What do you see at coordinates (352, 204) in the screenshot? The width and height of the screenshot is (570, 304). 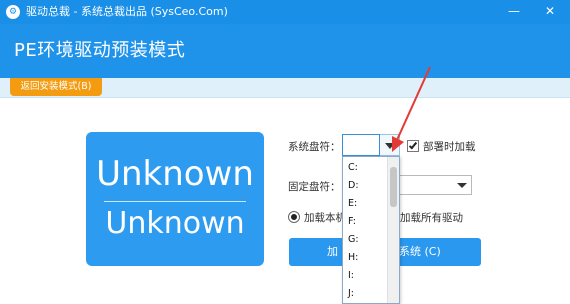 I see `dropdown-option: E:` at bounding box center [352, 204].